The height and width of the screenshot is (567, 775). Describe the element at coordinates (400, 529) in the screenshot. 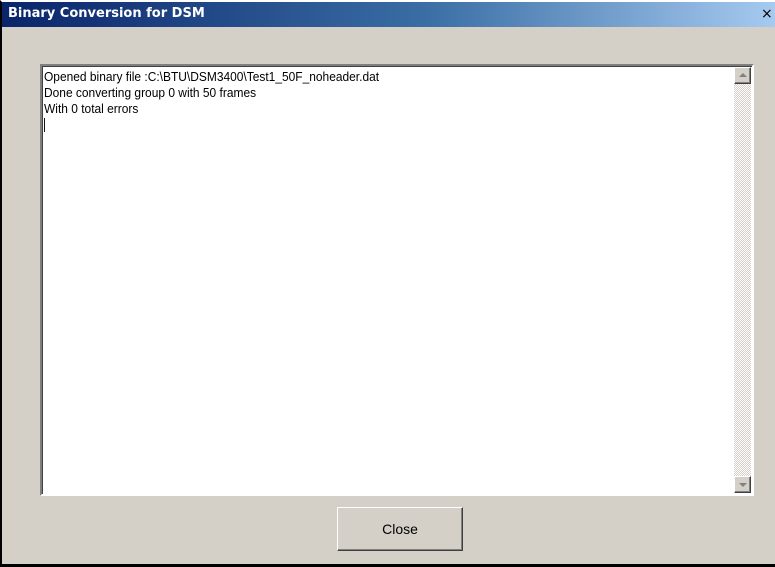

I see `close-button: Close` at that location.